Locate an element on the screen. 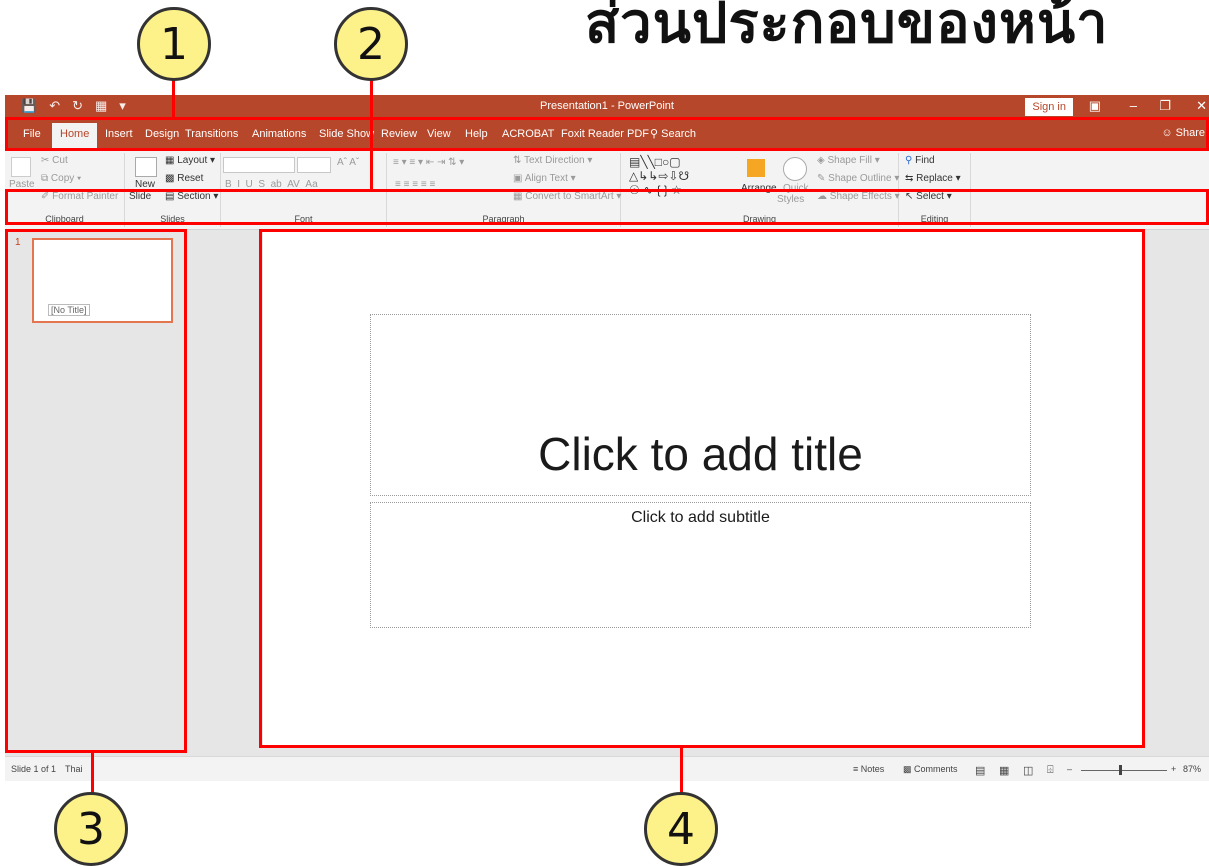  shape-fill-button: ◈ Shape Fill ▾ is located at coordinates (848, 160).